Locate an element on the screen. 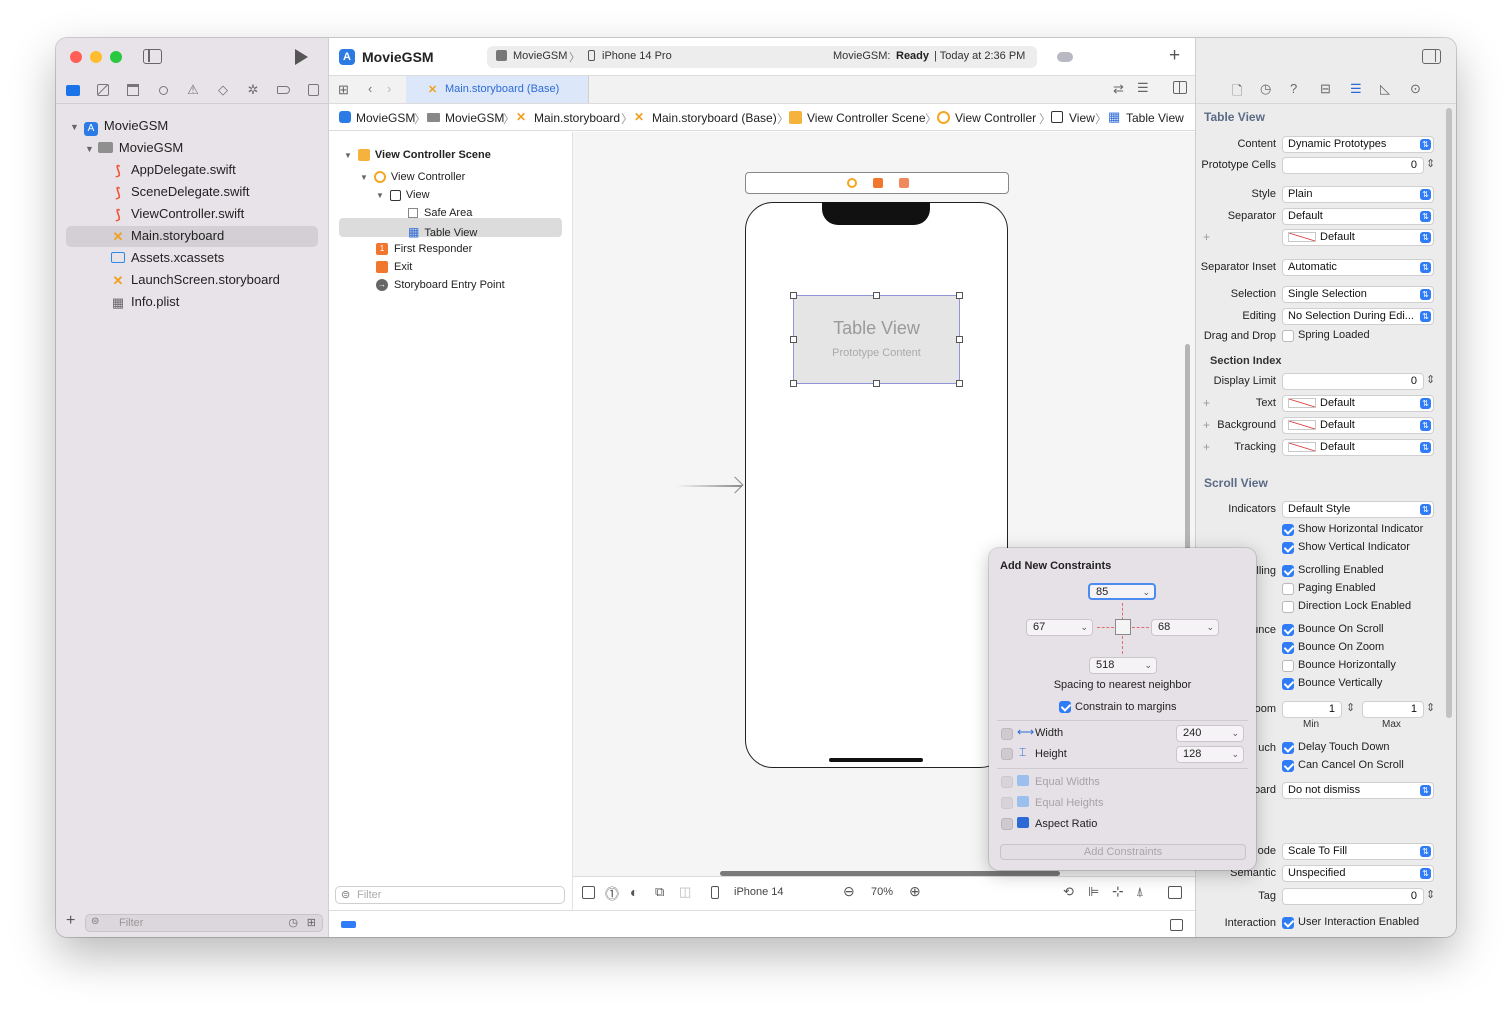 The height and width of the screenshot is (1012, 1512). content-popup: Dynamic Prototypes ⇅ is located at coordinates (1358, 144).